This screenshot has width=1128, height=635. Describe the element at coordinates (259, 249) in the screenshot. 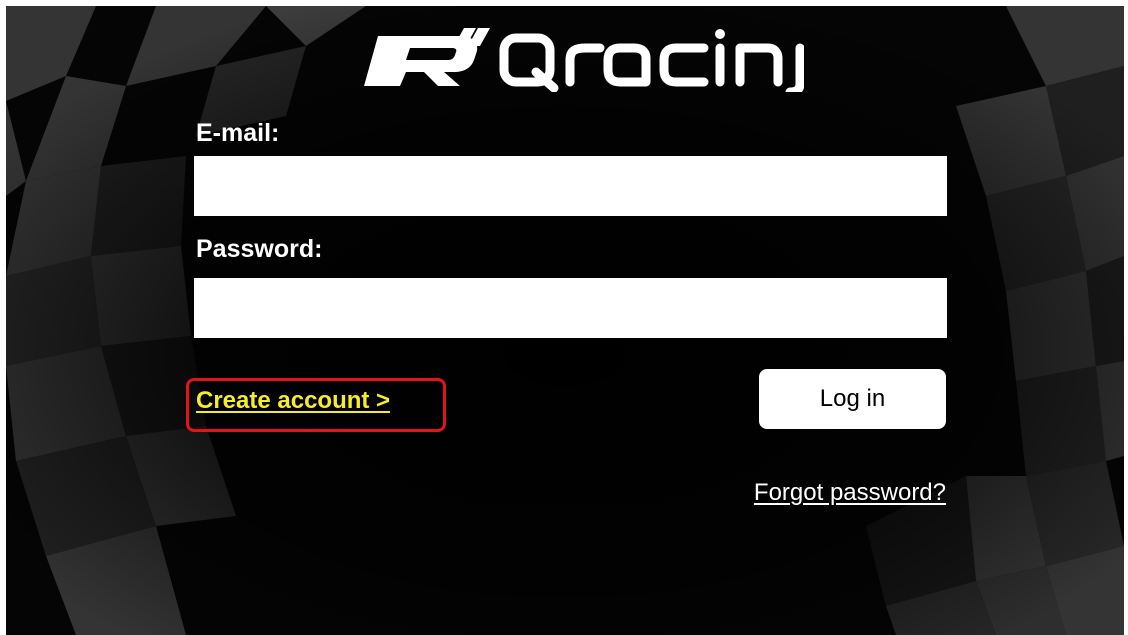

I see `password-label: Password:` at that location.